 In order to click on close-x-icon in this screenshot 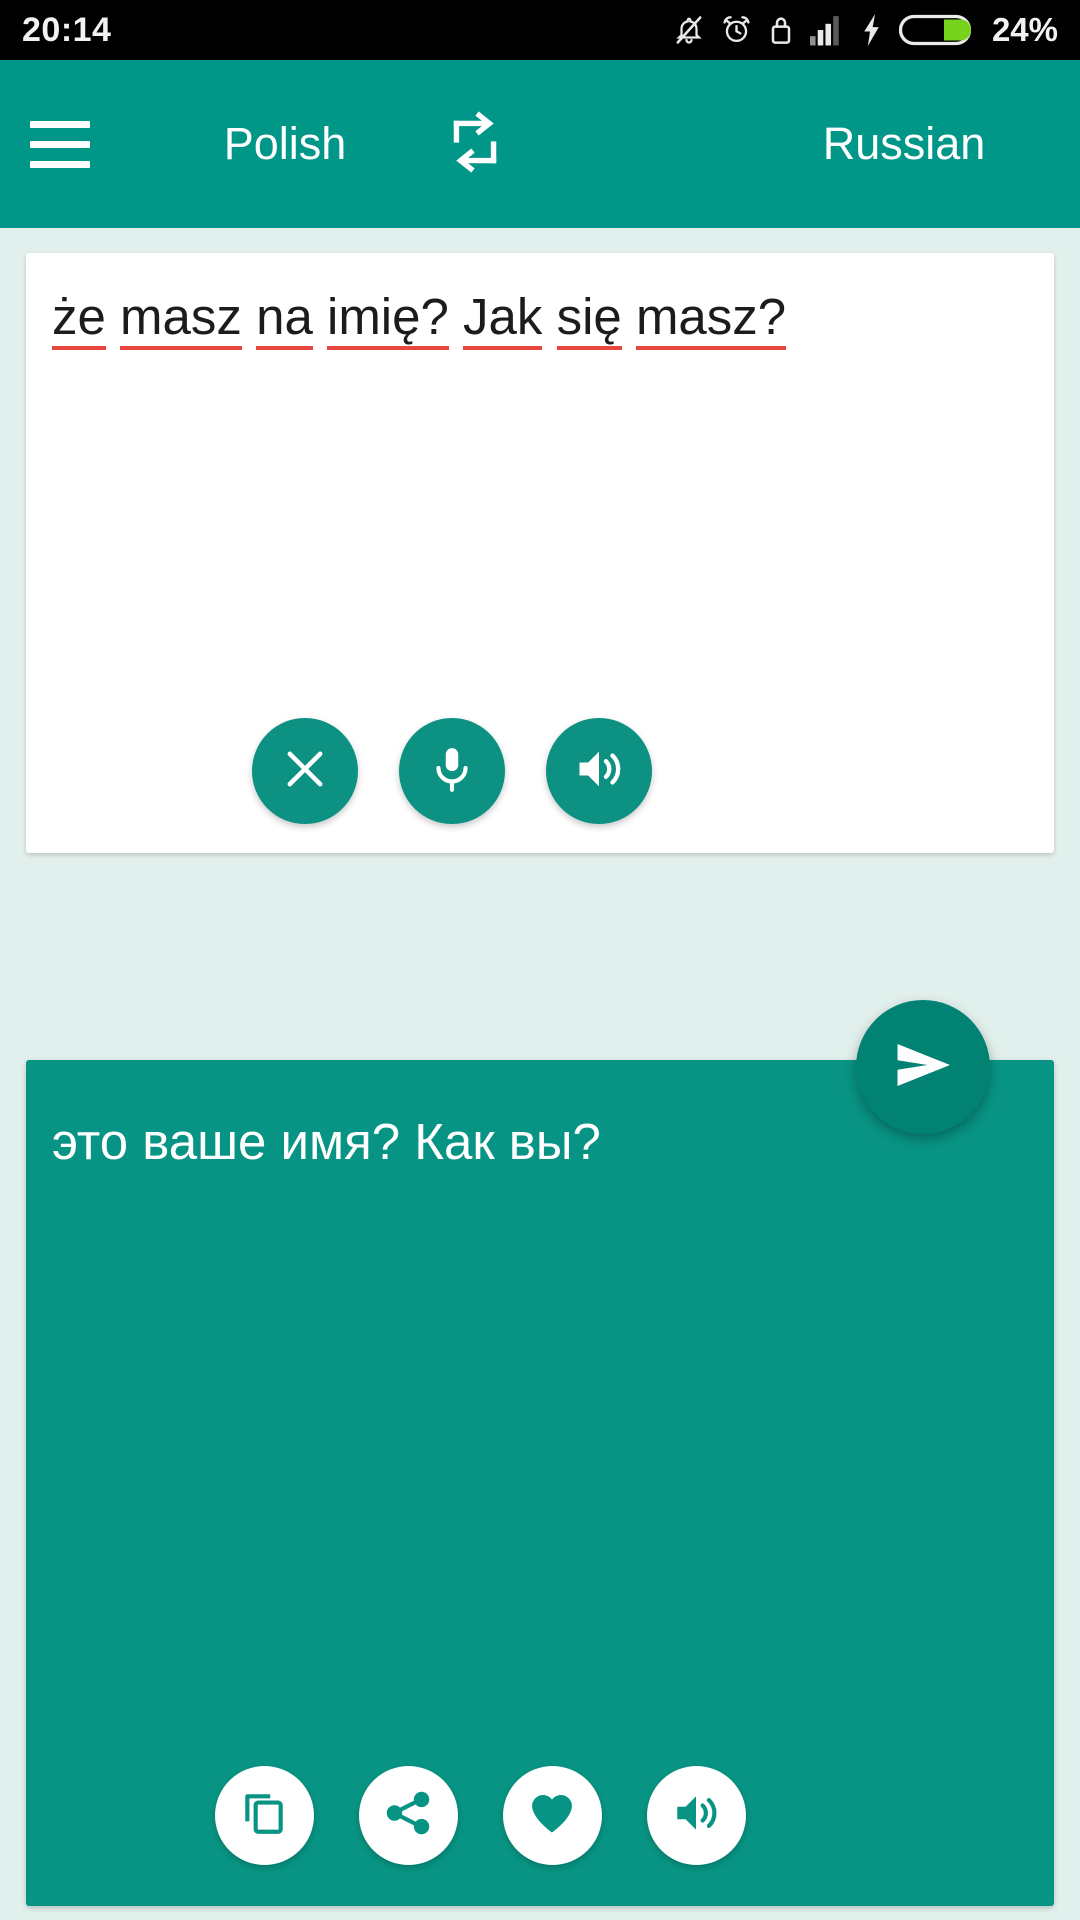, I will do `click(305, 771)`.